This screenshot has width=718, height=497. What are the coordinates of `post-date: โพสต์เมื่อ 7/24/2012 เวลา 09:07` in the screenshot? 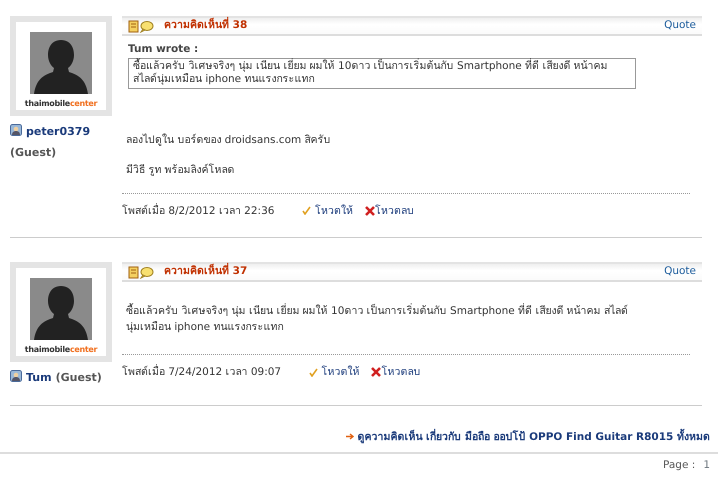 It's located at (202, 372).